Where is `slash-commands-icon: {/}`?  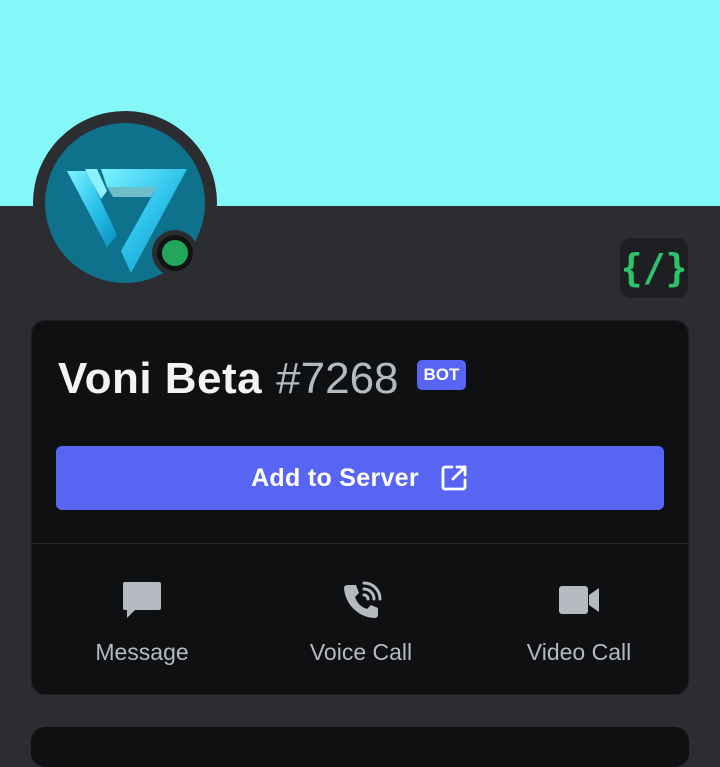
slash-commands-icon: {/} is located at coordinates (654, 268).